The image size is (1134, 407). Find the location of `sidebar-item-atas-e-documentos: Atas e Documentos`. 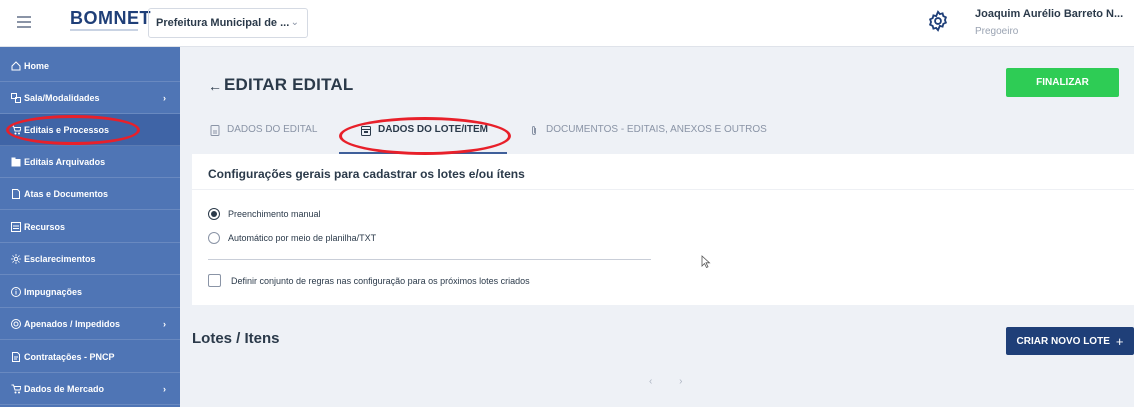

sidebar-item-atas-e-documentos: Atas e Documentos is located at coordinates (90, 194).